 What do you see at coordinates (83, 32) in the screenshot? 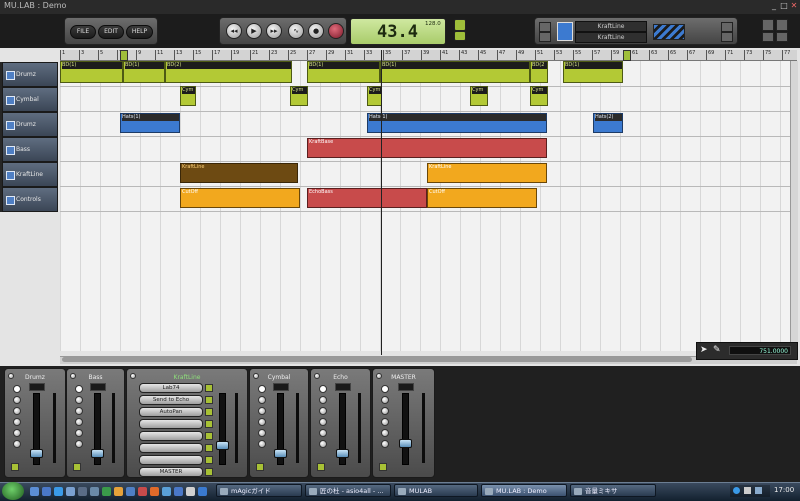
I see `file-button: FILE` at bounding box center [83, 32].